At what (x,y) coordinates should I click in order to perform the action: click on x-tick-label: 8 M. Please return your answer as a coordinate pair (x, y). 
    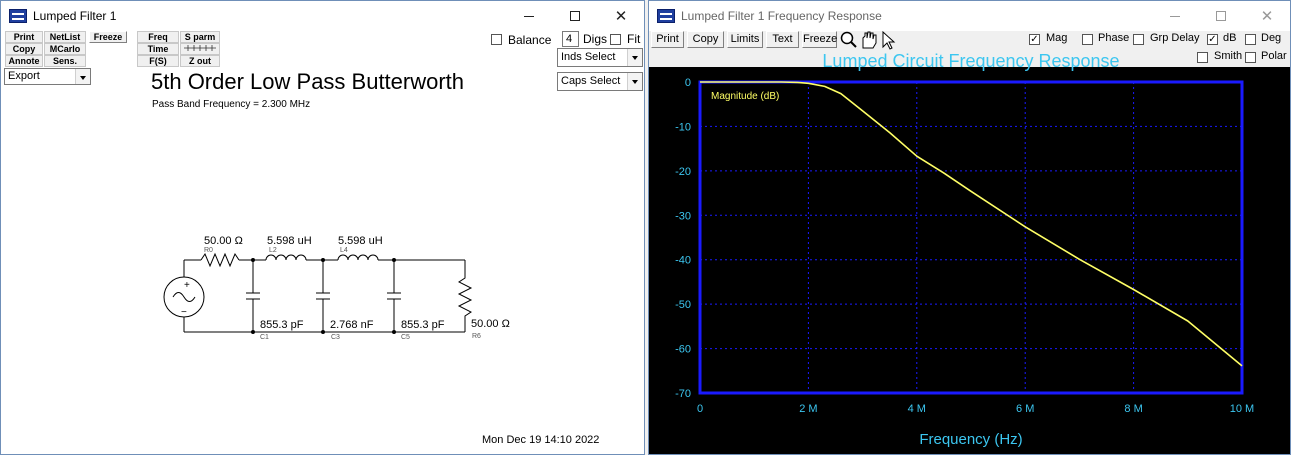
    Looking at the image, I should click on (1133, 409).